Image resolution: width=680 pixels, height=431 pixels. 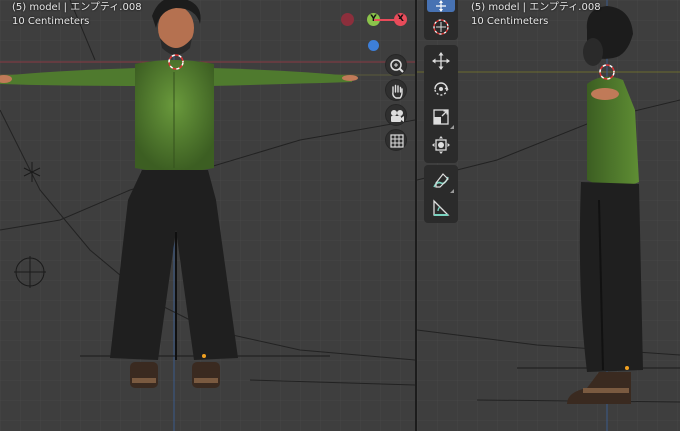 I want to click on front-object-info: (5) model | エンプティ.008, so click(x=77, y=7).